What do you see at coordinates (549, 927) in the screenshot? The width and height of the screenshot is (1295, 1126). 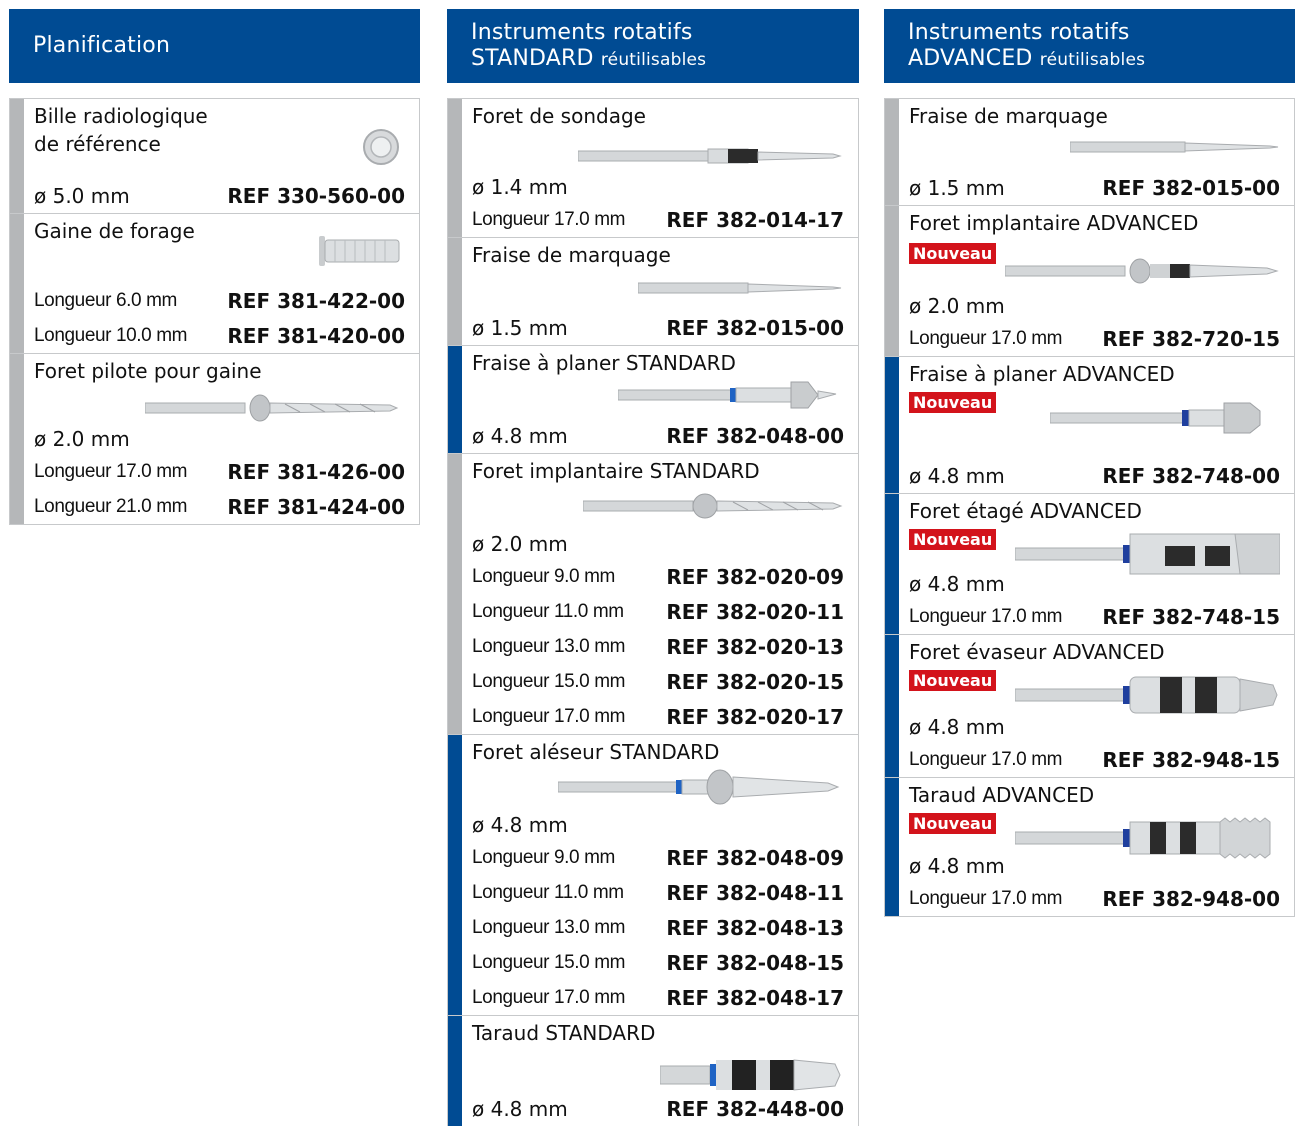 I see `length-spec: Longueur 13.0 mm` at bounding box center [549, 927].